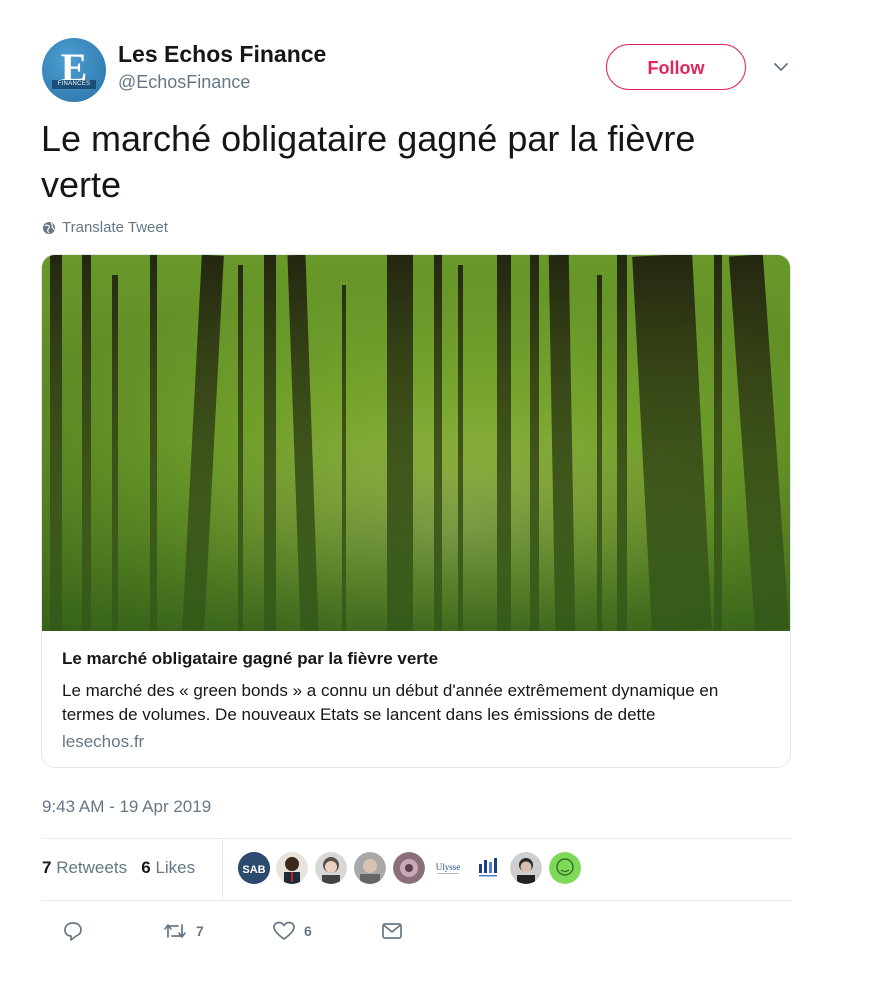 The image size is (882, 1004). What do you see at coordinates (184, 82) in the screenshot?
I see `author-handle: @EchosFinance` at bounding box center [184, 82].